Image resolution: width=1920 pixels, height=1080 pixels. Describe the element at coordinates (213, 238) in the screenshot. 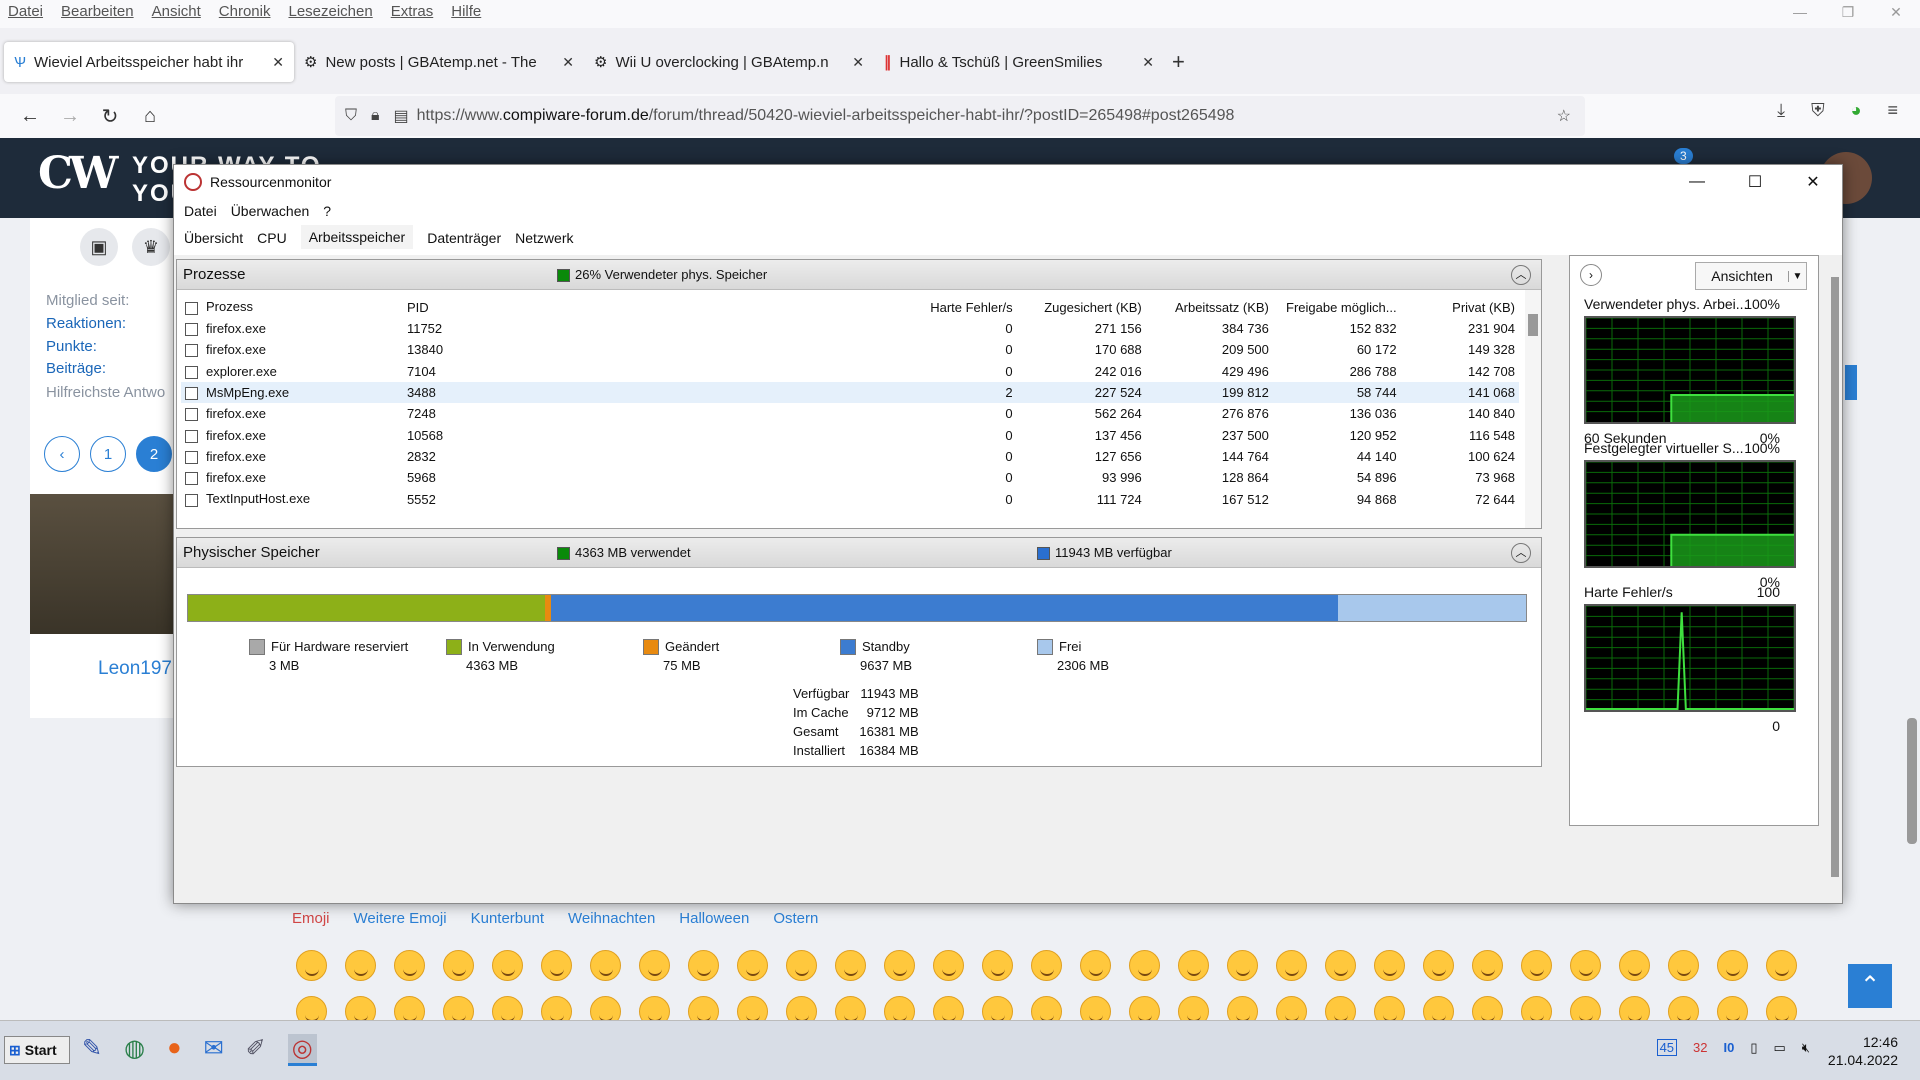

I see `tab-uebersicht: Übersicht` at that location.